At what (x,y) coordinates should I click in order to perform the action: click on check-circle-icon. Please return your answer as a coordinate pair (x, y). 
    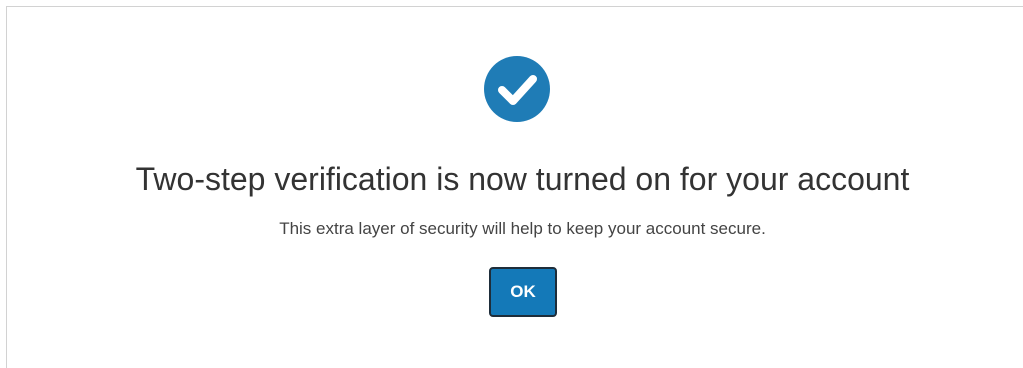
    Looking at the image, I should click on (517, 89).